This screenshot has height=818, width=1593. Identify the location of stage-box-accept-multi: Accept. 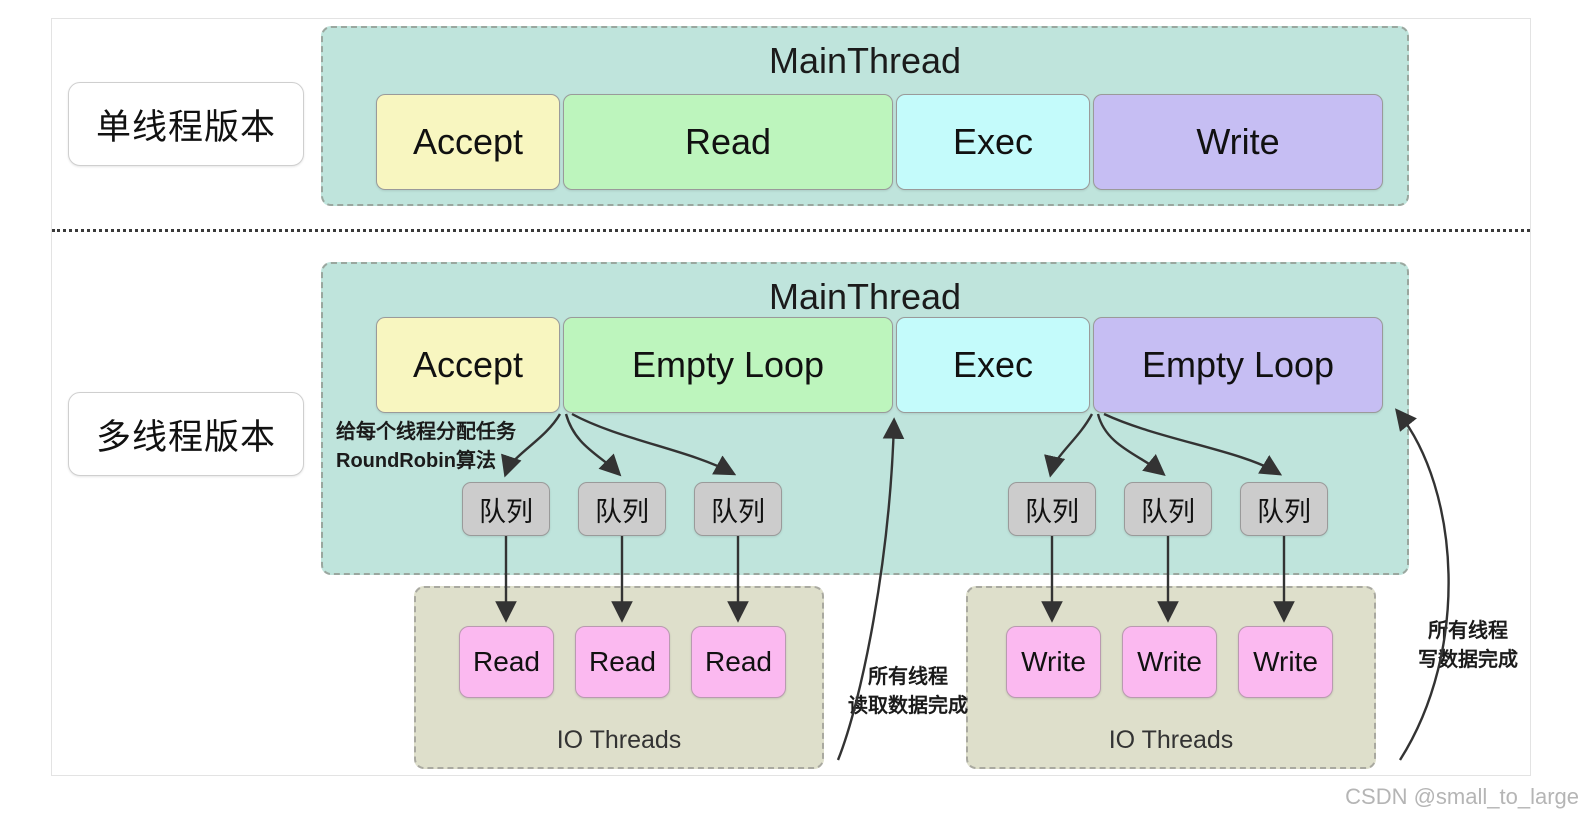
(468, 365).